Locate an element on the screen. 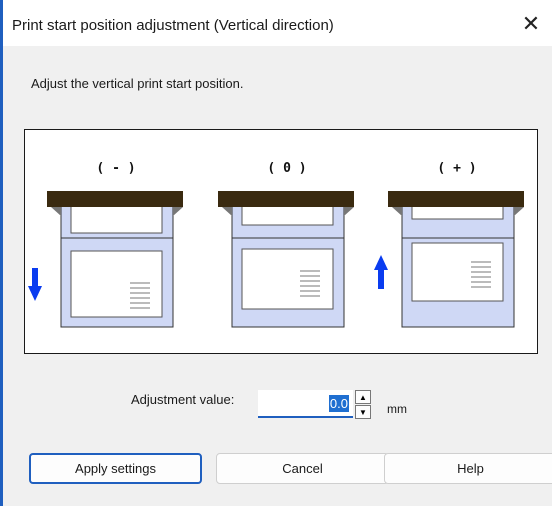 Image resolution: width=552 pixels, height=506 pixels. unit-label: mm is located at coordinates (397, 409).